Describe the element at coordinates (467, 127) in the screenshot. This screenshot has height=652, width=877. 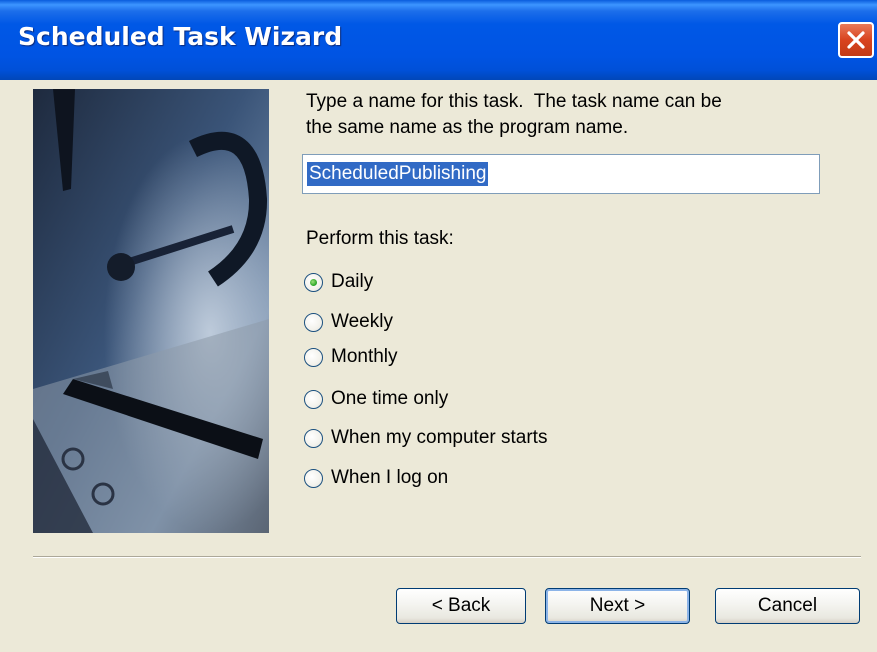
I see `prompt-line-2: the same name as the program name.` at that location.